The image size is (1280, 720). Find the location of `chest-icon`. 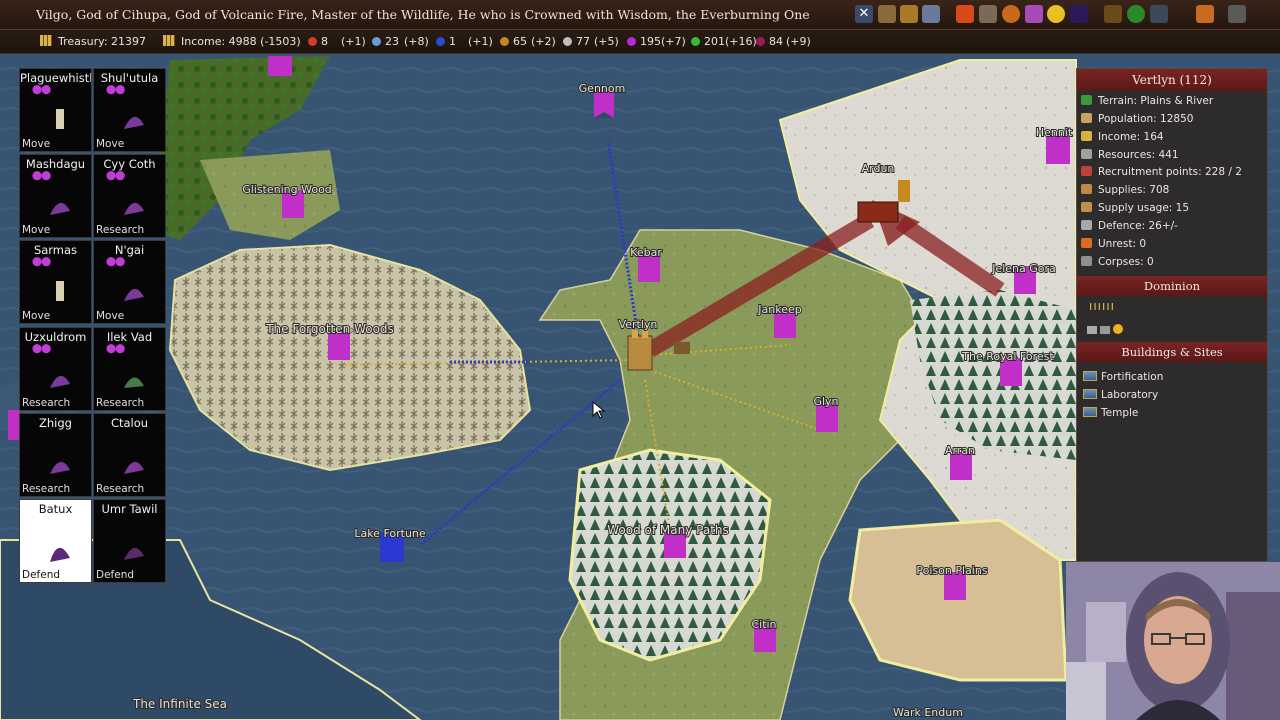

chest-icon is located at coordinates (1113, 14).